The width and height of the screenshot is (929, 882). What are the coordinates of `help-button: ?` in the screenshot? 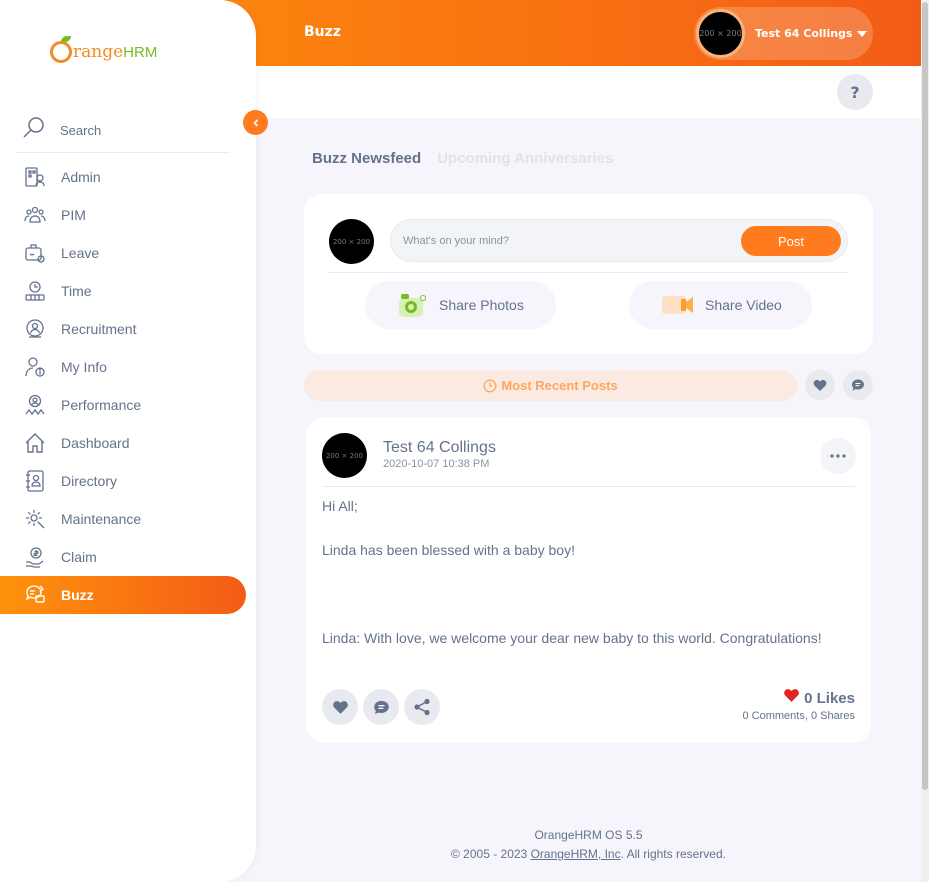 It's located at (855, 92).